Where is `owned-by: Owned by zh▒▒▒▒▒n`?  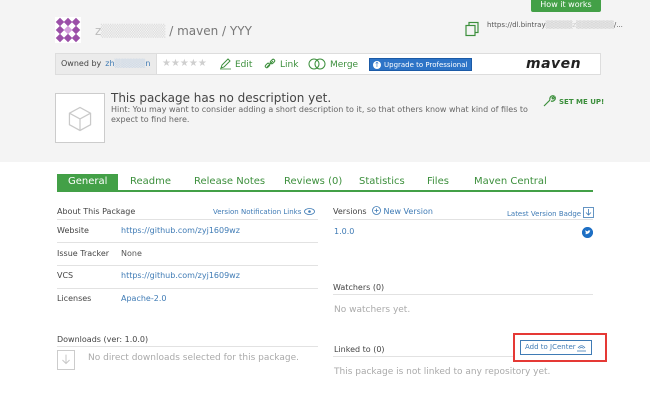 owned-by: Owned by zh▒▒▒▒▒n is located at coordinates (106, 64).